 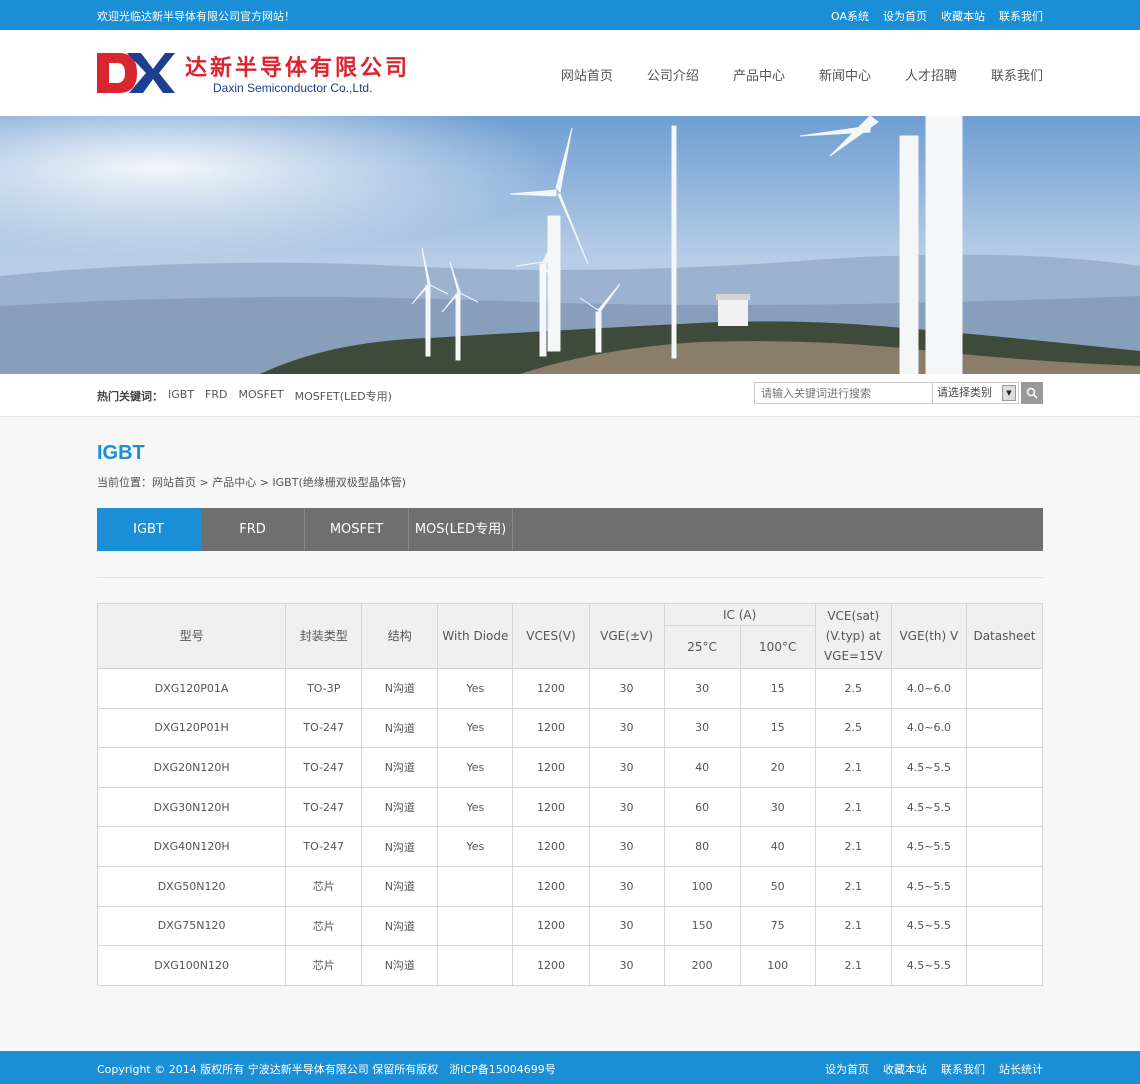 I want to click on cell-ic-100c: 50, so click(x=777, y=886).